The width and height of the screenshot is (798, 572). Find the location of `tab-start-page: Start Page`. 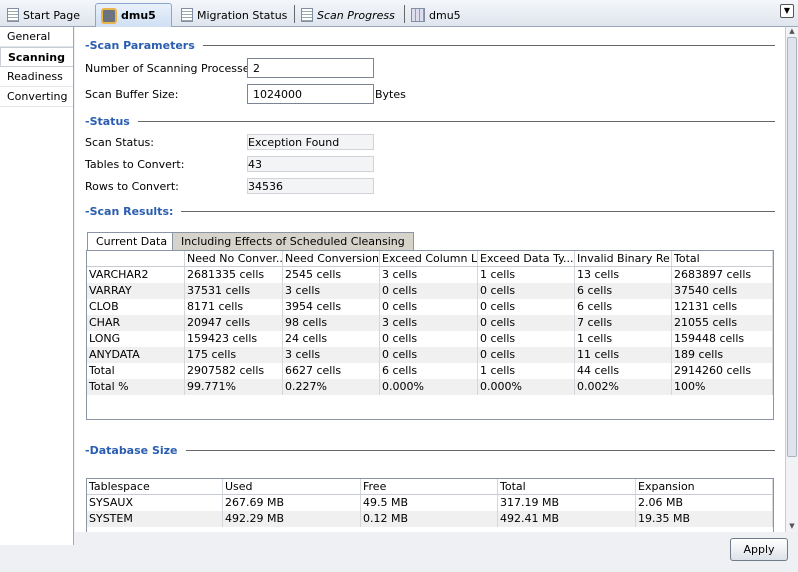

tab-start-page: Start Page is located at coordinates (46, 15).